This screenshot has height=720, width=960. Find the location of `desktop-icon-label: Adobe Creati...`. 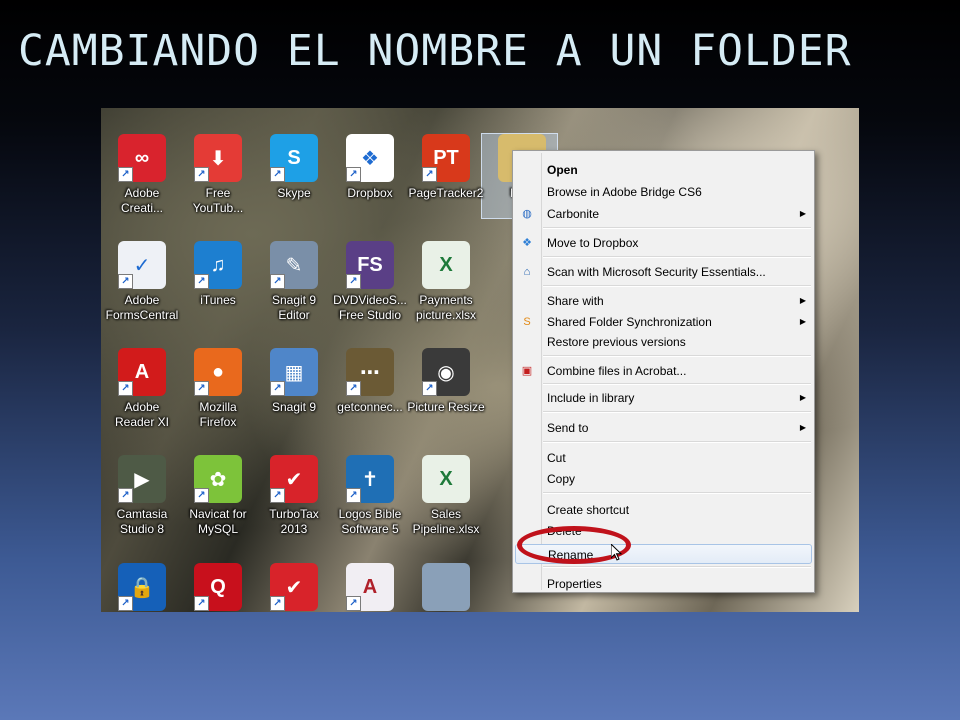

desktop-icon-label: Adobe Creati... is located at coordinates (141, 200).